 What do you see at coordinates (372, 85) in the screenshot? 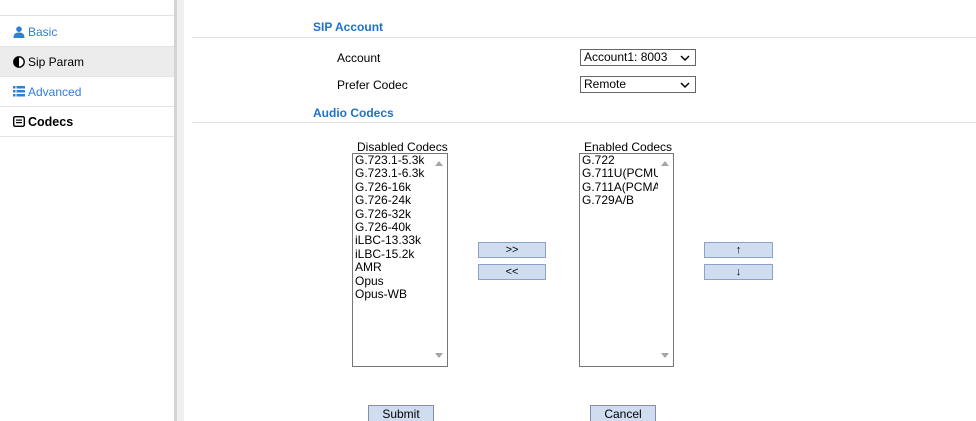
I see `prefer-codec-label: Prefer Codec` at bounding box center [372, 85].